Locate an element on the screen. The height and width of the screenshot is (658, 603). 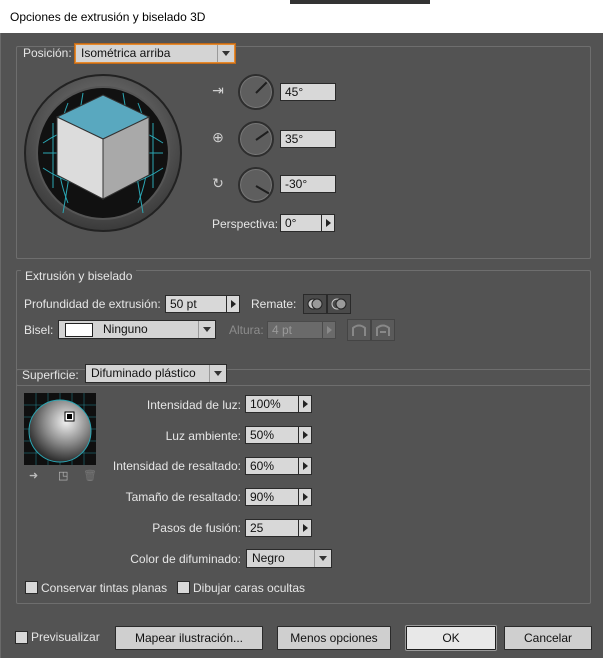
highlight-size-label: Tamaño de resaltado: is located at coordinates (183, 497).